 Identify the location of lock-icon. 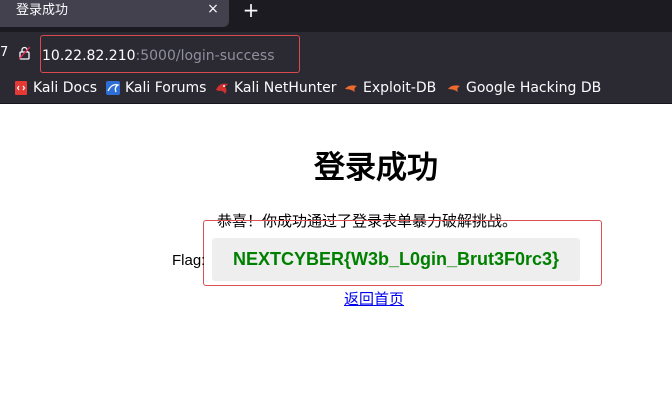
(24, 54).